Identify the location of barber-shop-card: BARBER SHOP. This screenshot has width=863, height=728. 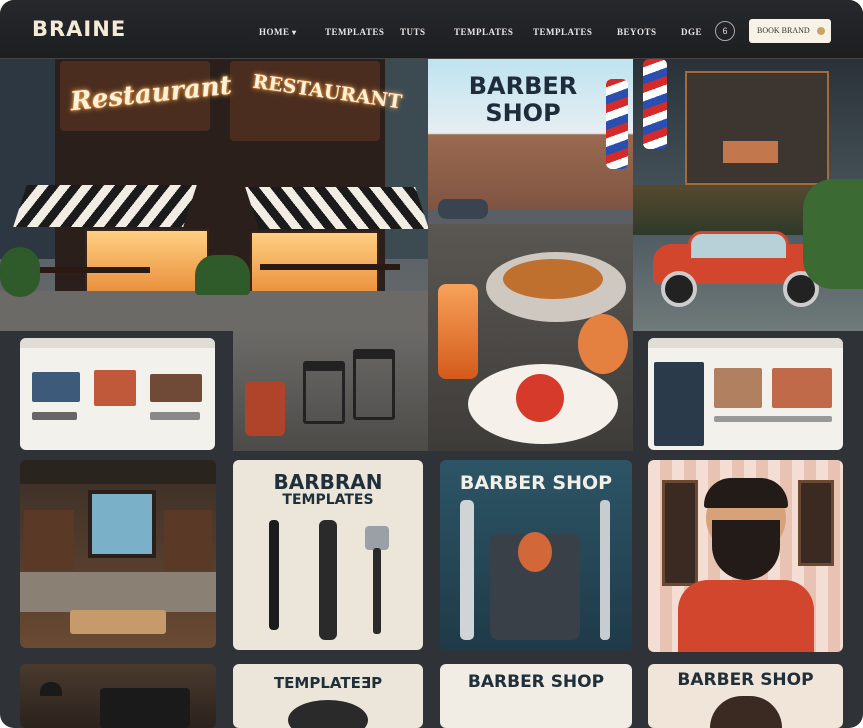
(536, 555).